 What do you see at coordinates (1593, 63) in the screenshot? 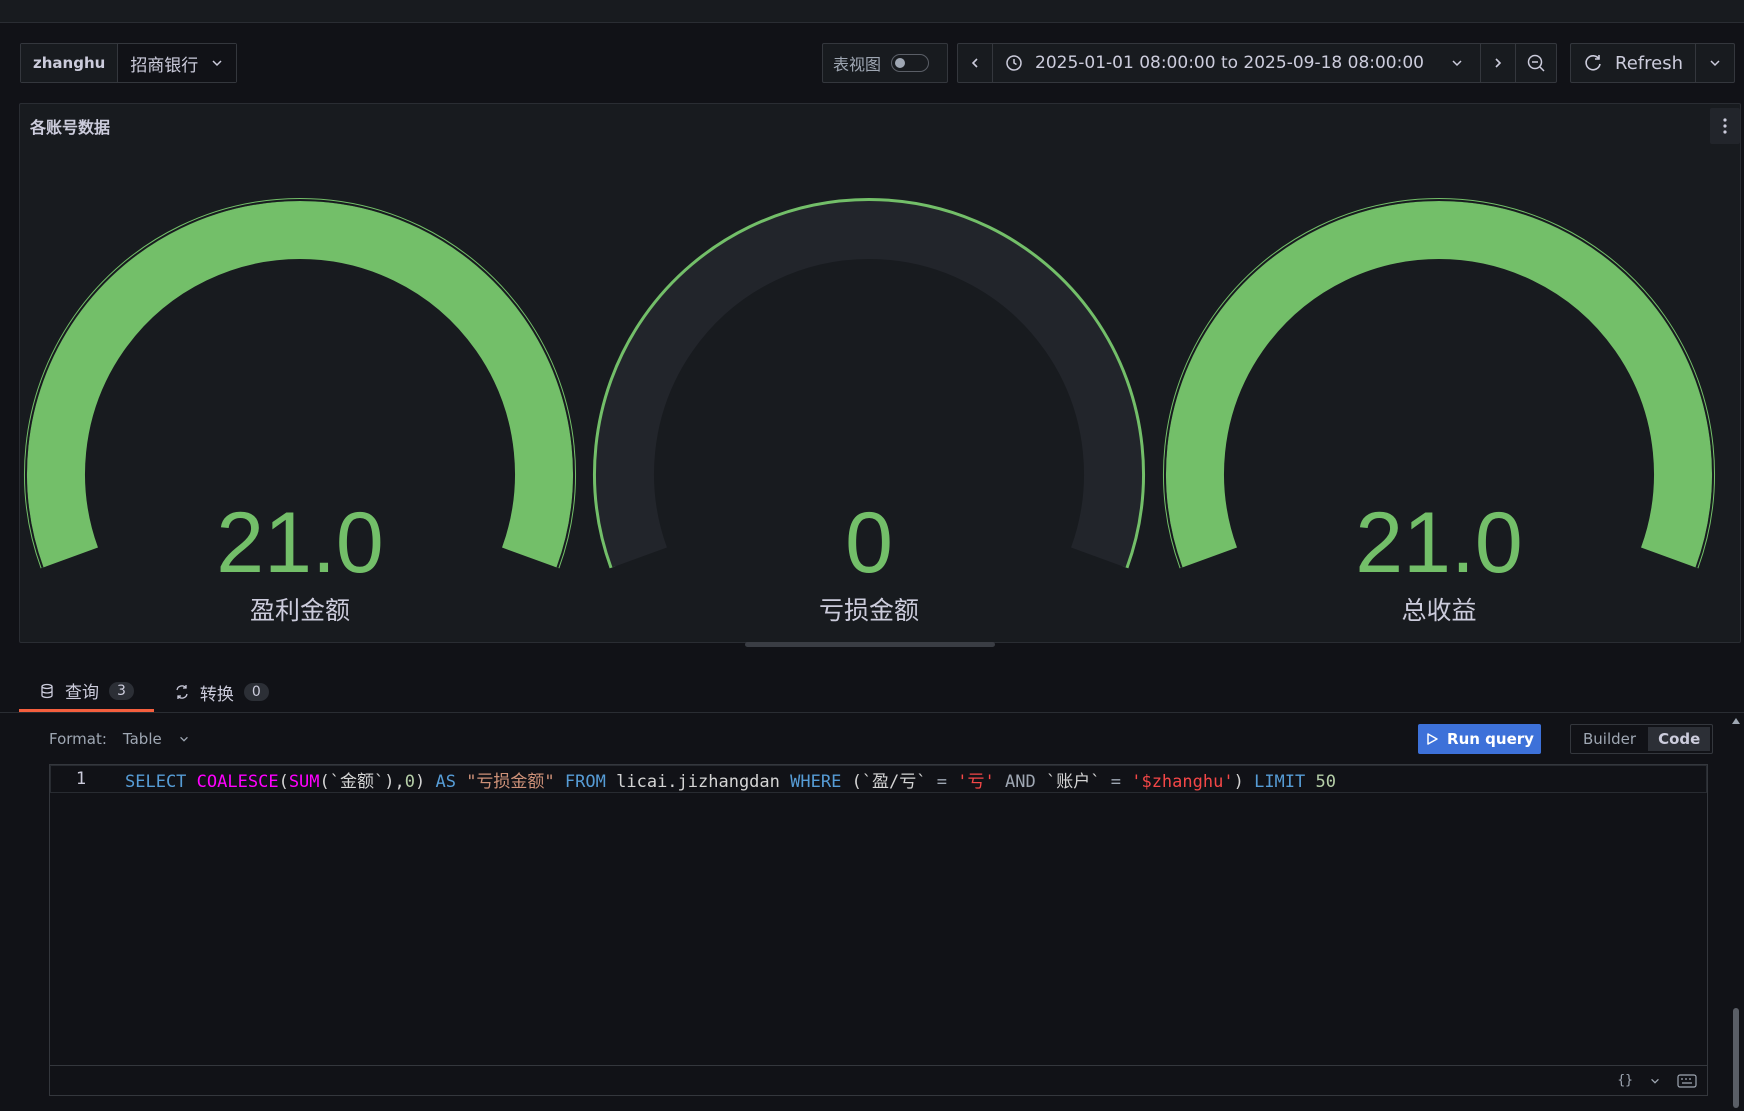
I see `refresh-icon` at bounding box center [1593, 63].